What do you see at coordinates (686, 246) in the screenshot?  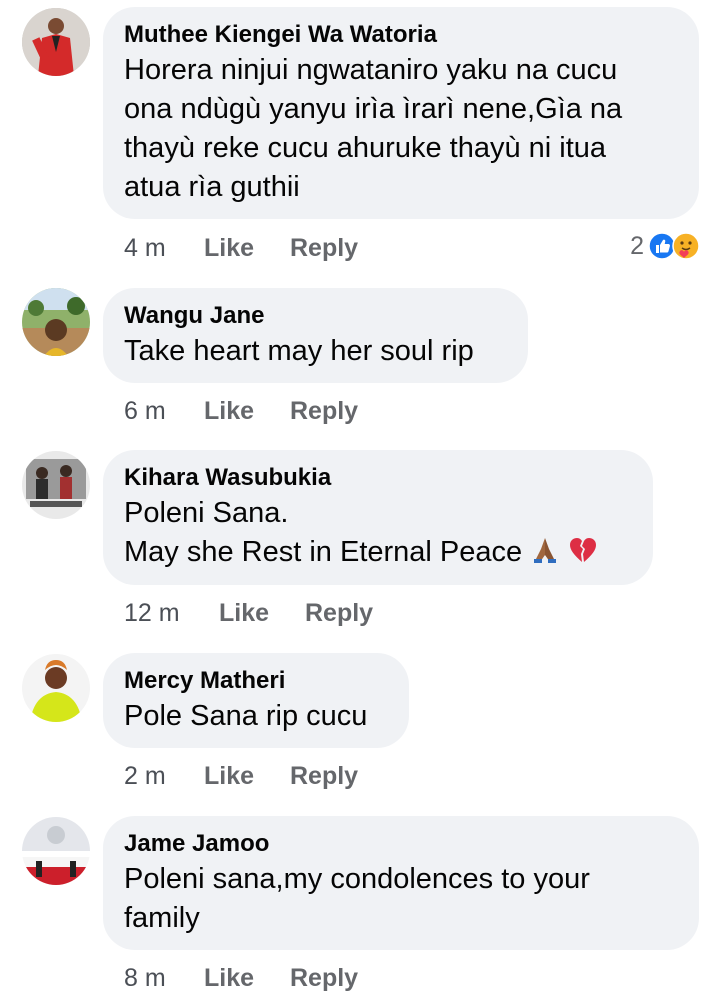 I see `care-icon` at bounding box center [686, 246].